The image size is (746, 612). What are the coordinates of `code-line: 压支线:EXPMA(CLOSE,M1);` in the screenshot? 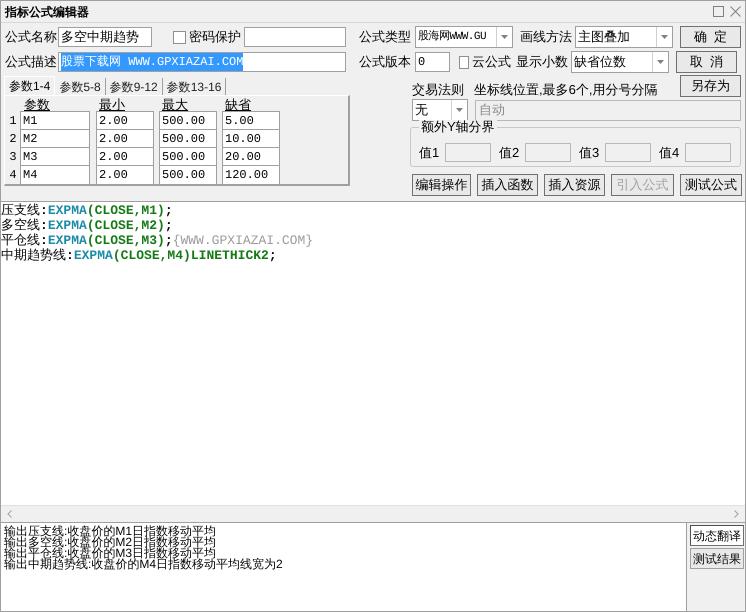 It's located at (87, 210).